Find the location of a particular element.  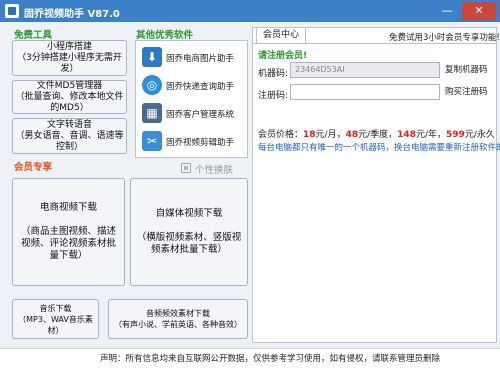

grid-icon: ▦ is located at coordinates (152, 113).